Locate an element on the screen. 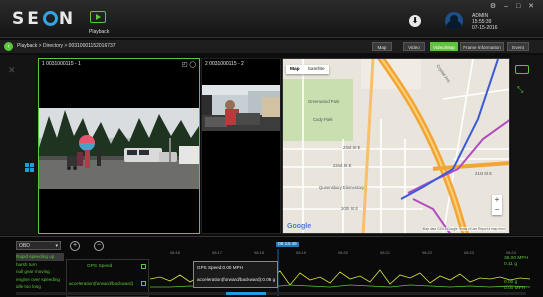  map-label: Greenwood Park is located at coordinates (324, 101).